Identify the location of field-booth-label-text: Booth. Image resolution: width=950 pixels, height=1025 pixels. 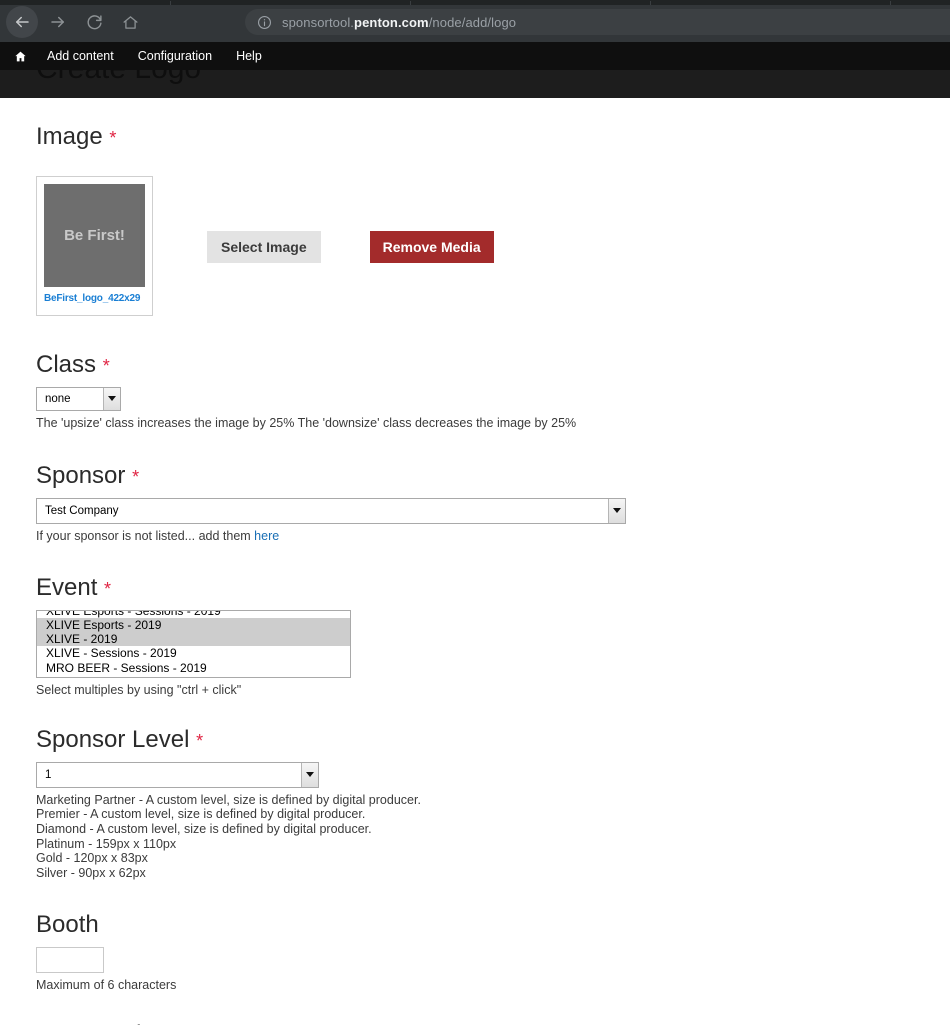
(67, 925).